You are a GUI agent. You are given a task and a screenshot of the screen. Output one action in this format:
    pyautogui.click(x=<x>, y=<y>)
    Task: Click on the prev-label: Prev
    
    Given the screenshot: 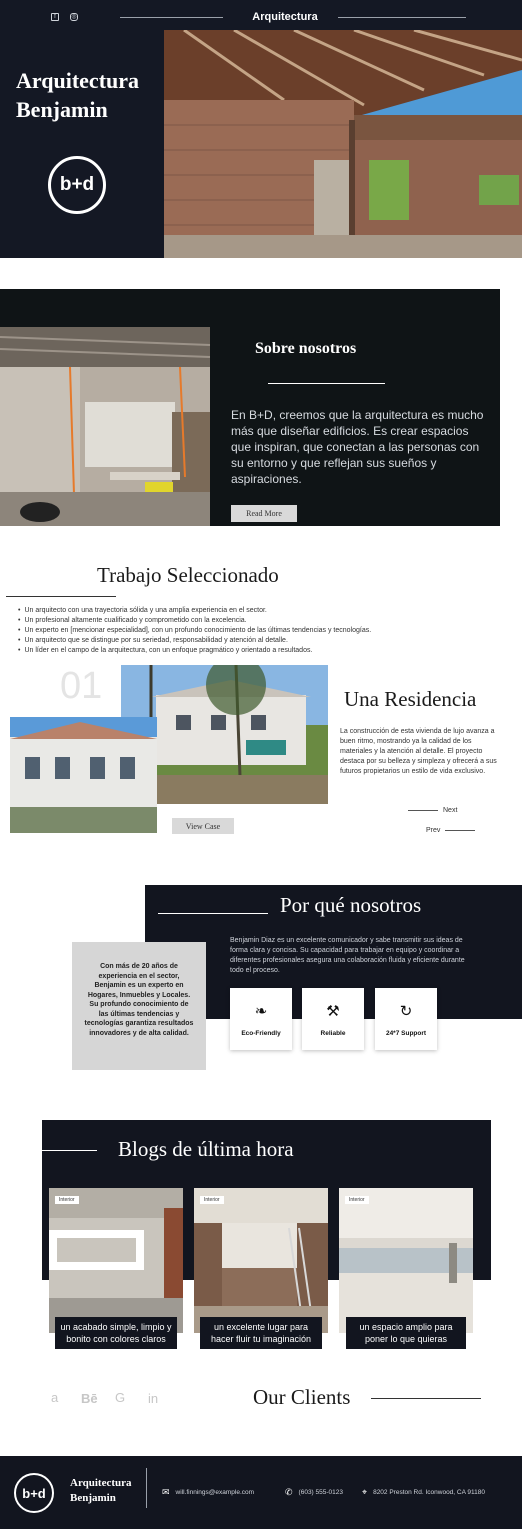 What is the action you would take?
    pyautogui.click(x=433, y=830)
    